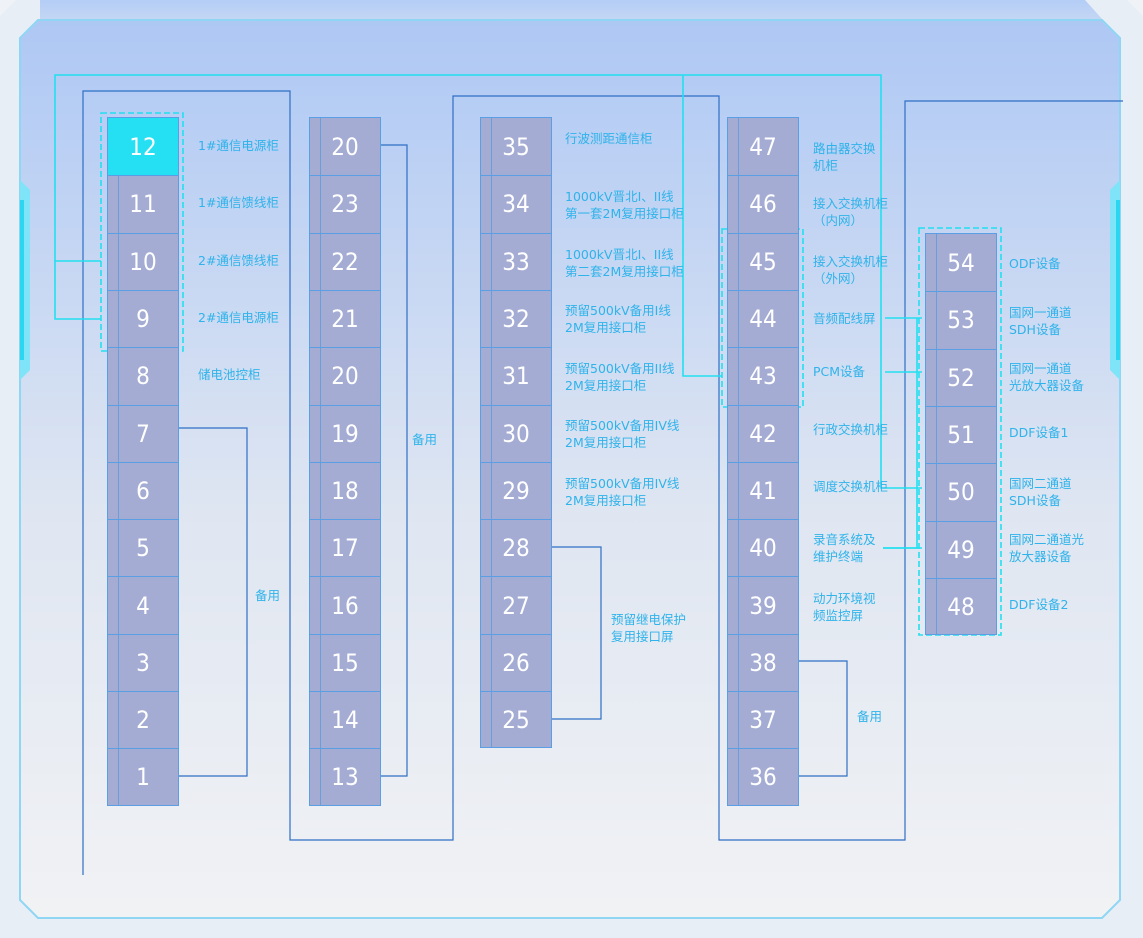  What do you see at coordinates (961, 549) in the screenshot?
I see `cabinet-cell-49: 49` at bounding box center [961, 549].